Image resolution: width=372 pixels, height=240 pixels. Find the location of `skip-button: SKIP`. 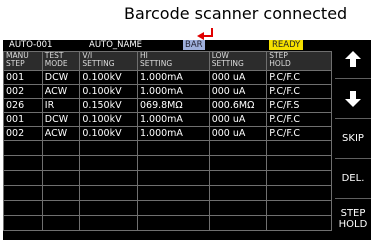

skip-button: SKIP is located at coordinates (353, 139).